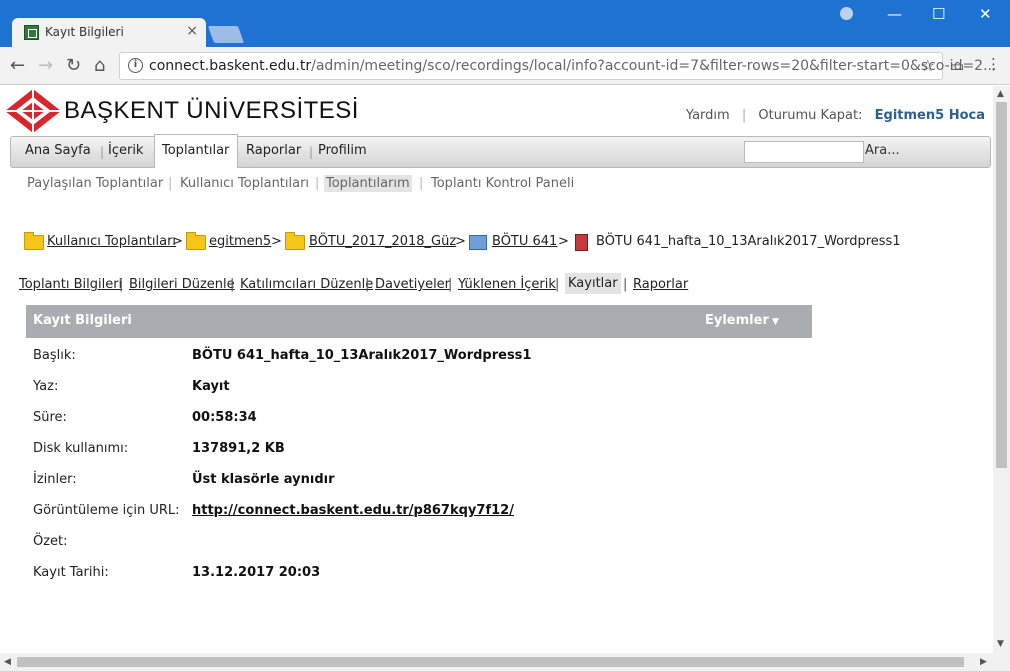 The height and width of the screenshot is (671, 1010). What do you see at coordinates (195, 150) in the screenshot?
I see `nav-item-meetings: Toplantılar` at bounding box center [195, 150].